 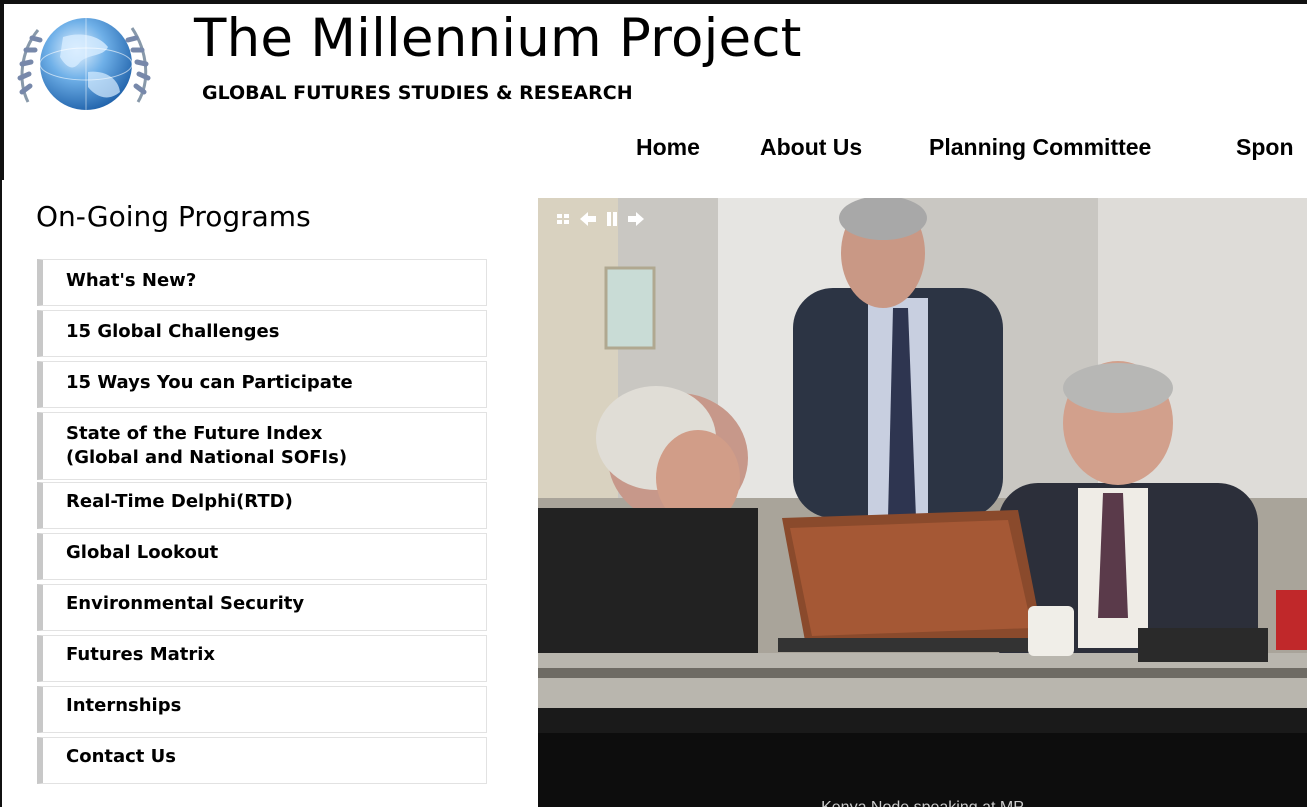 What do you see at coordinates (262, 282) in the screenshot?
I see `menu-item-whats-new: What's New?` at bounding box center [262, 282].